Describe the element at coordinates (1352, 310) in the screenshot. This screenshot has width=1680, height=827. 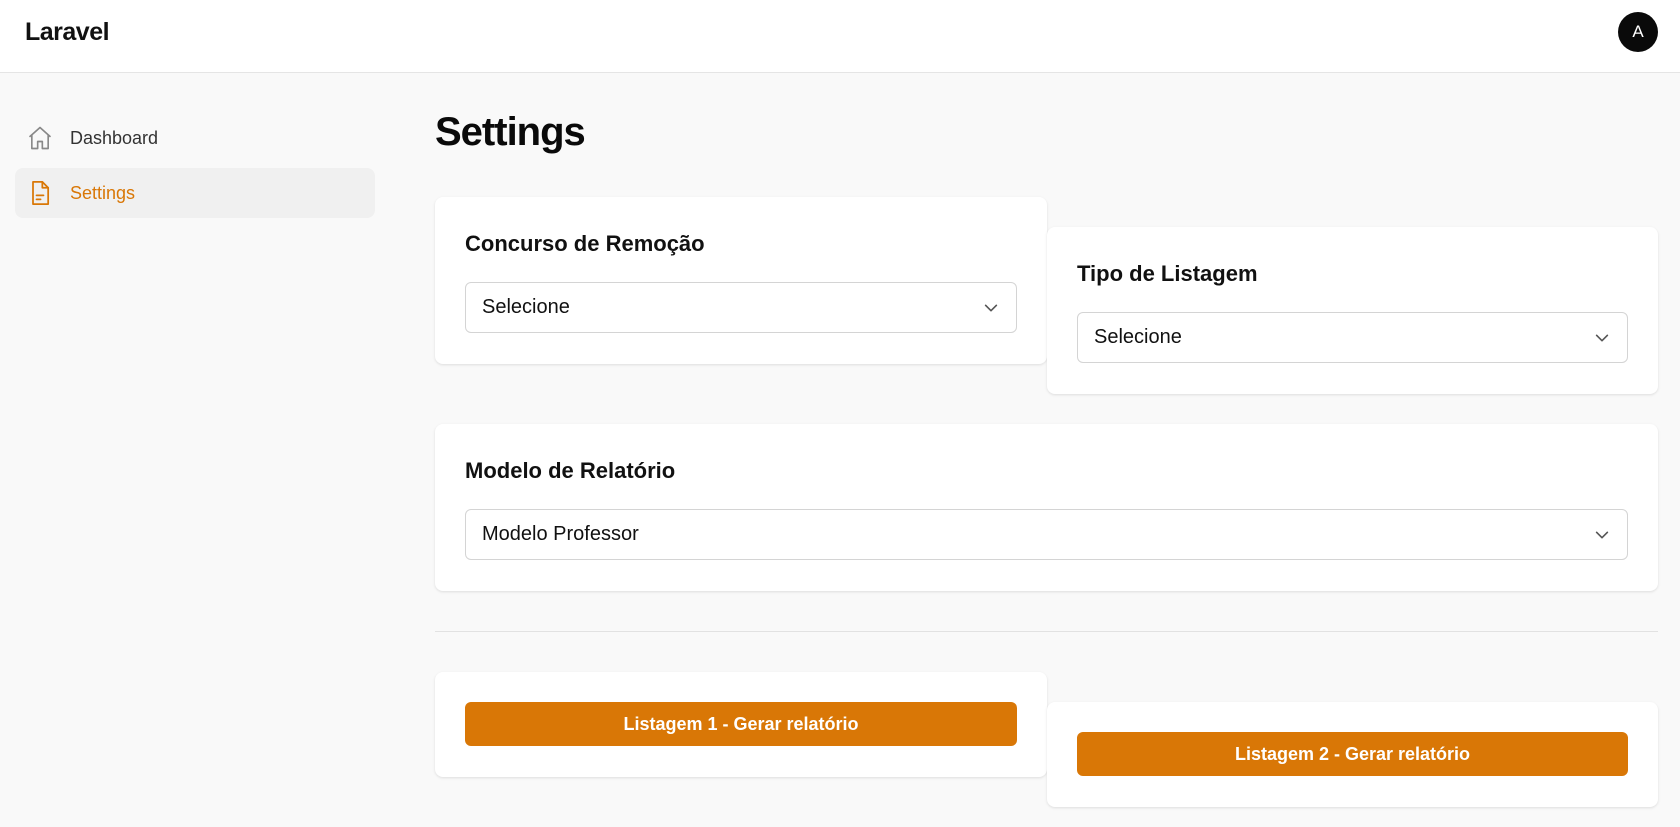
I see `tipo-listagem-card: Tipo de Listagem Selecione` at that location.